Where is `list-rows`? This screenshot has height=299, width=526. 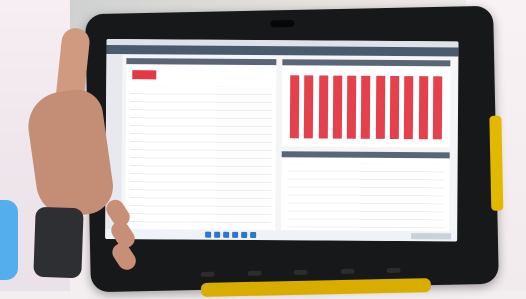 list-rows is located at coordinates (365, 196).